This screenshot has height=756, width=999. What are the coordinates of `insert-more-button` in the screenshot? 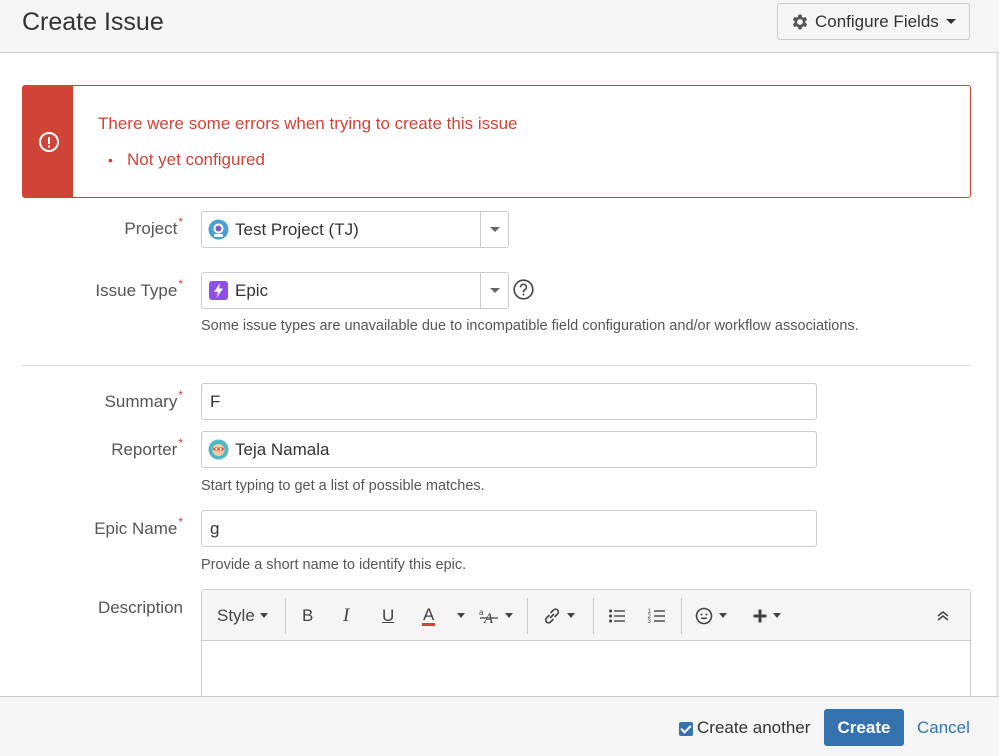 It's located at (766, 615).